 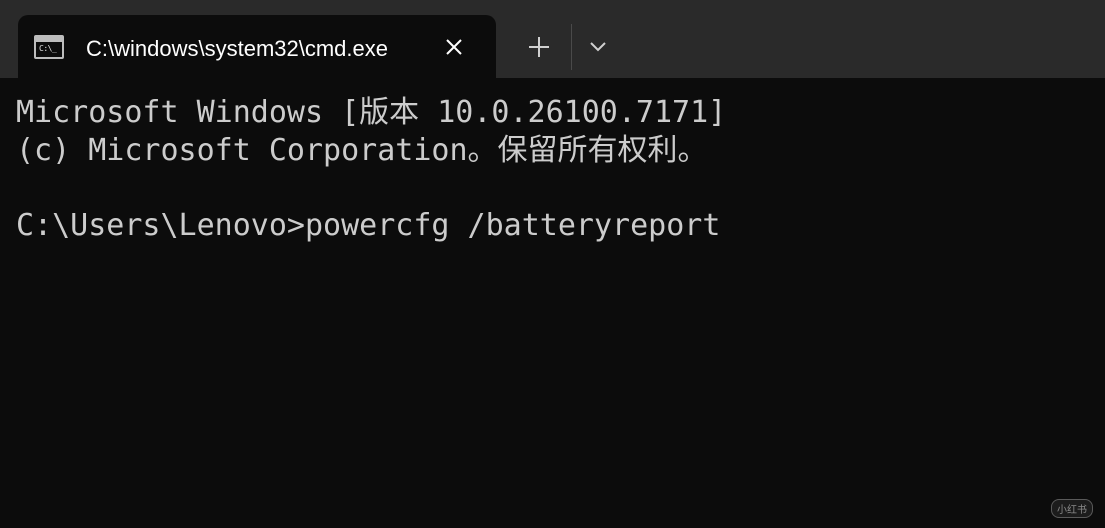 I want to click on console-icon-text: C:\_, so click(x=48, y=48).